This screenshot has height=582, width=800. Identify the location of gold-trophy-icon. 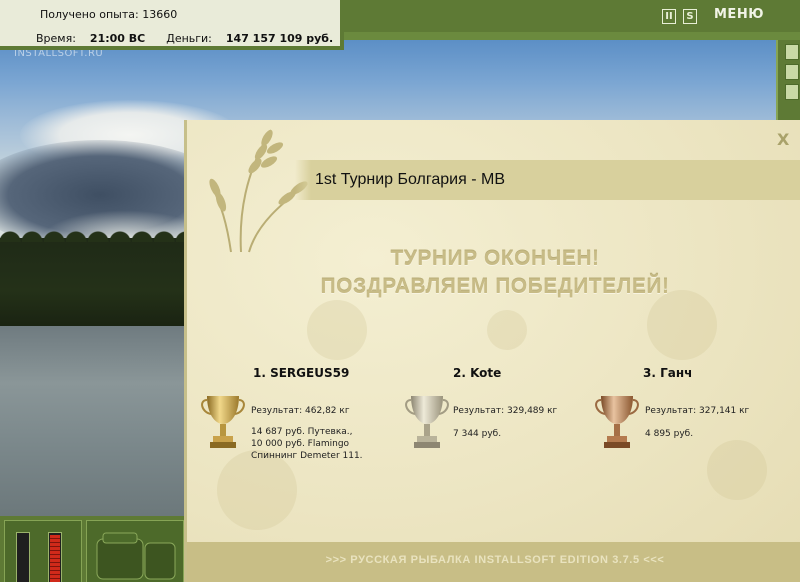
(223, 422).